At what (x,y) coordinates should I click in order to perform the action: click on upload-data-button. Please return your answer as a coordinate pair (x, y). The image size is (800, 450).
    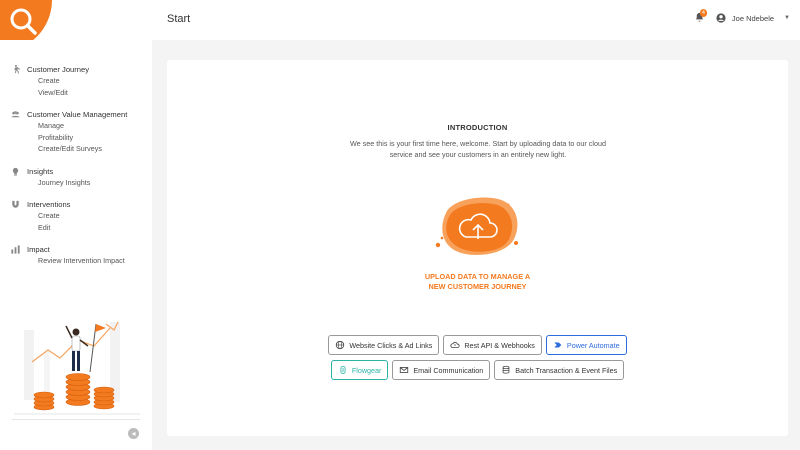
    Looking at the image, I should click on (478, 228).